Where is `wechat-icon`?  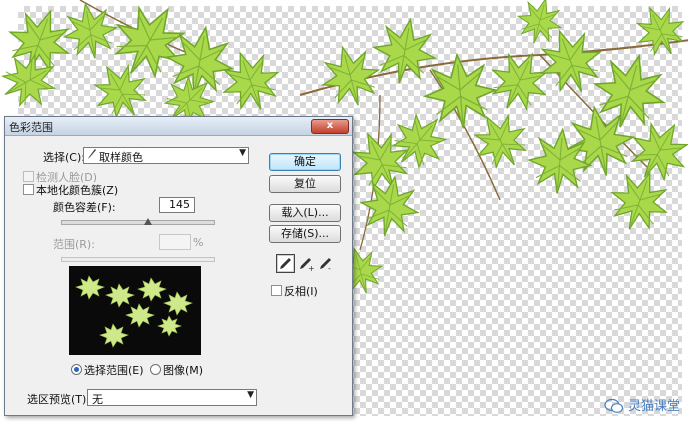
wechat-icon is located at coordinates (613, 405).